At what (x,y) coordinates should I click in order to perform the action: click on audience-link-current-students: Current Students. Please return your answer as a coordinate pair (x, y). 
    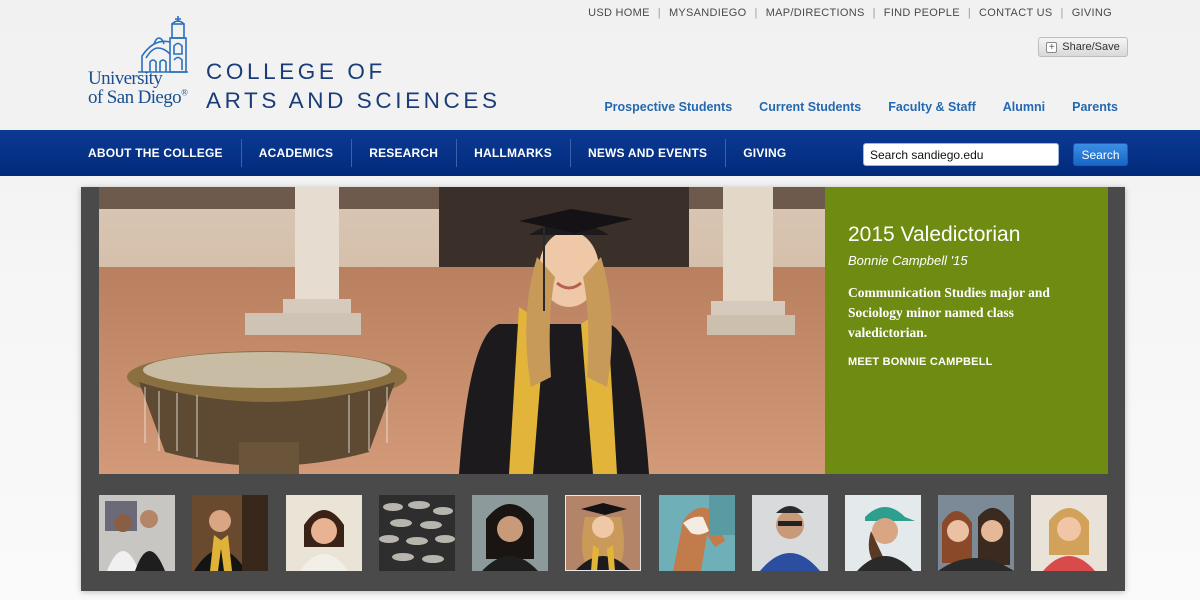
    Looking at the image, I should click on (810, 107).